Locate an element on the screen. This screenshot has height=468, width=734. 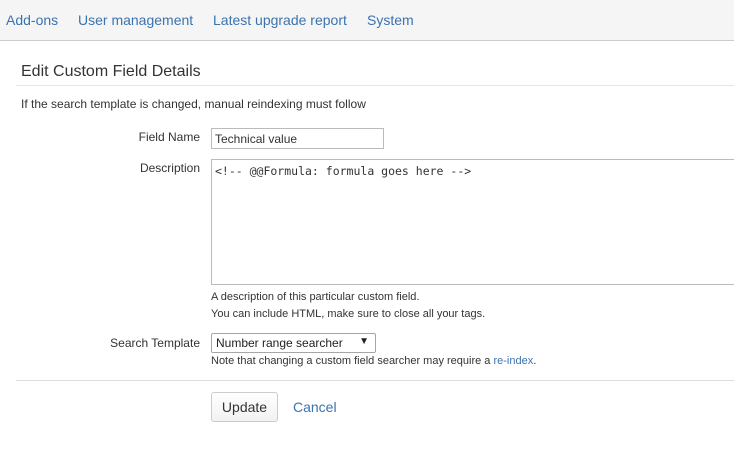
reindex-link: re-index is located at coordinates (513, 361).